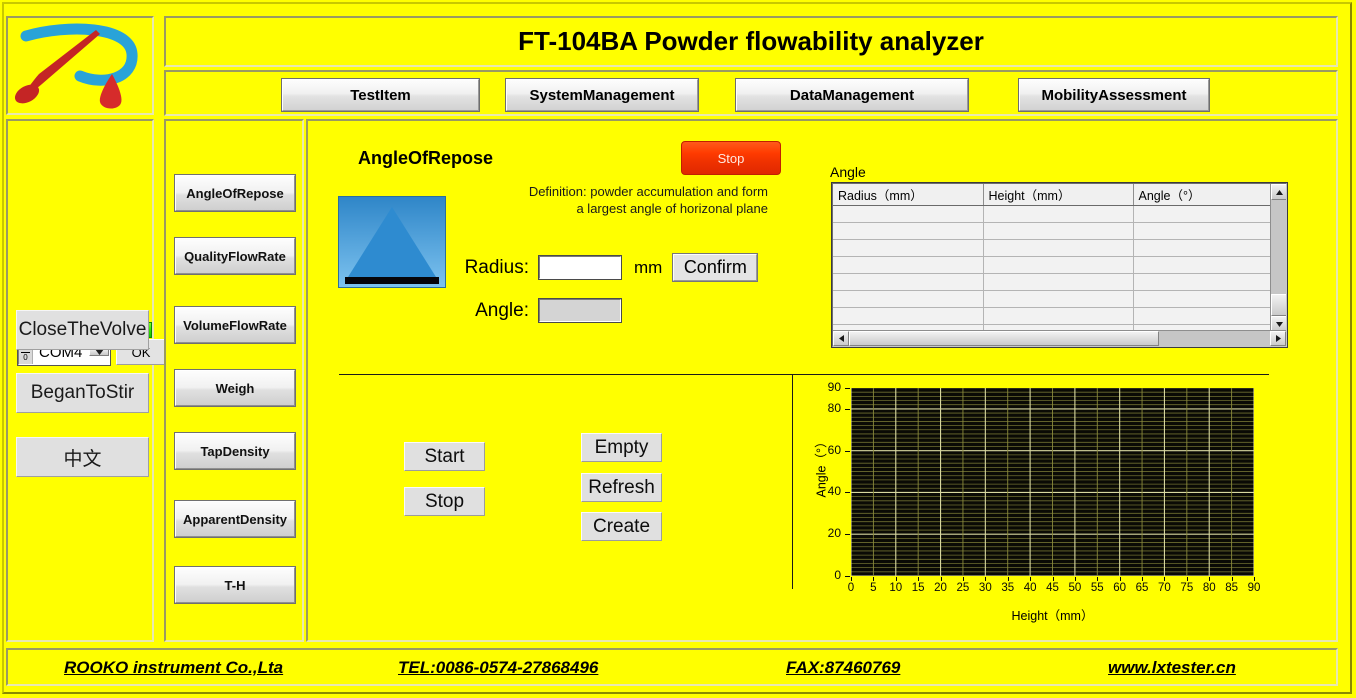 This screenshot has width=1356, height=698. Describe the element at coordinates (1172, 668) in the screenshot. I see `footer-item-3: www.lxtester.cn` at that location.